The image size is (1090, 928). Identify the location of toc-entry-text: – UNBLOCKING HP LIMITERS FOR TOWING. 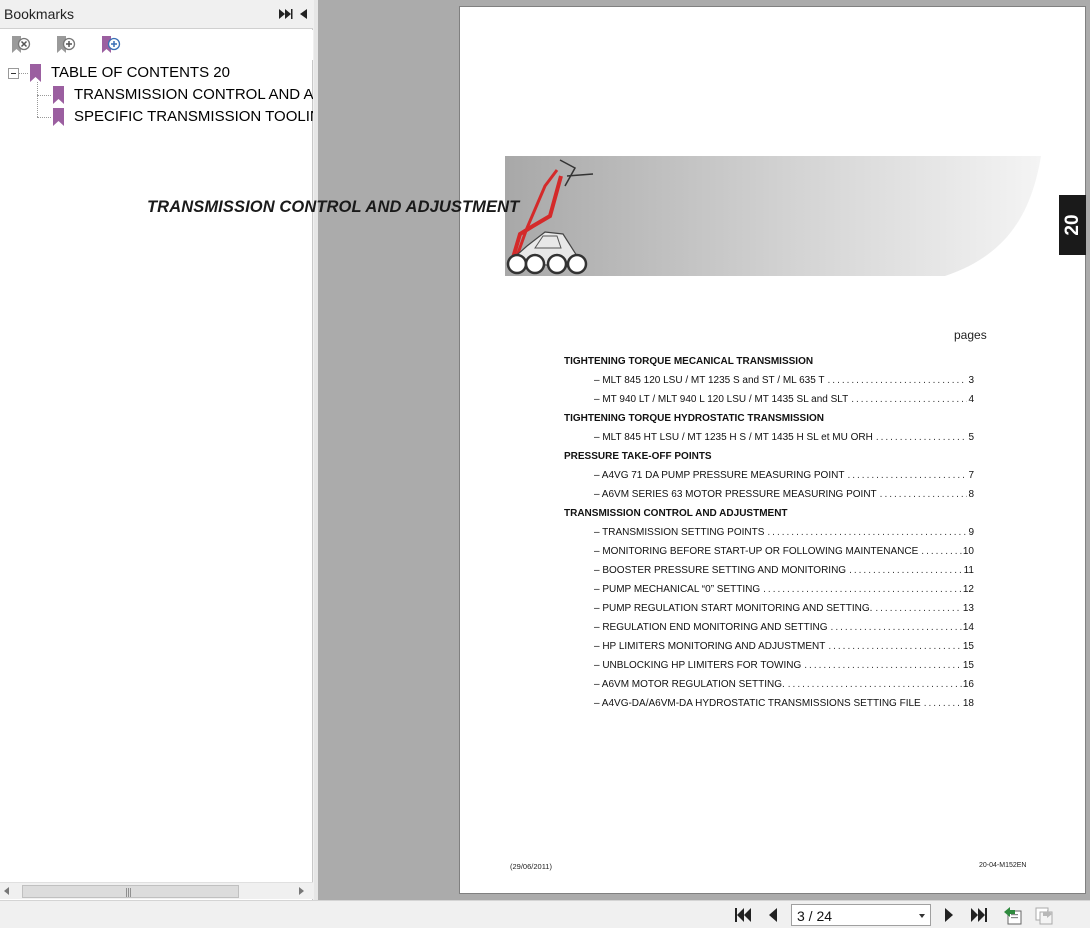
(698, 665).